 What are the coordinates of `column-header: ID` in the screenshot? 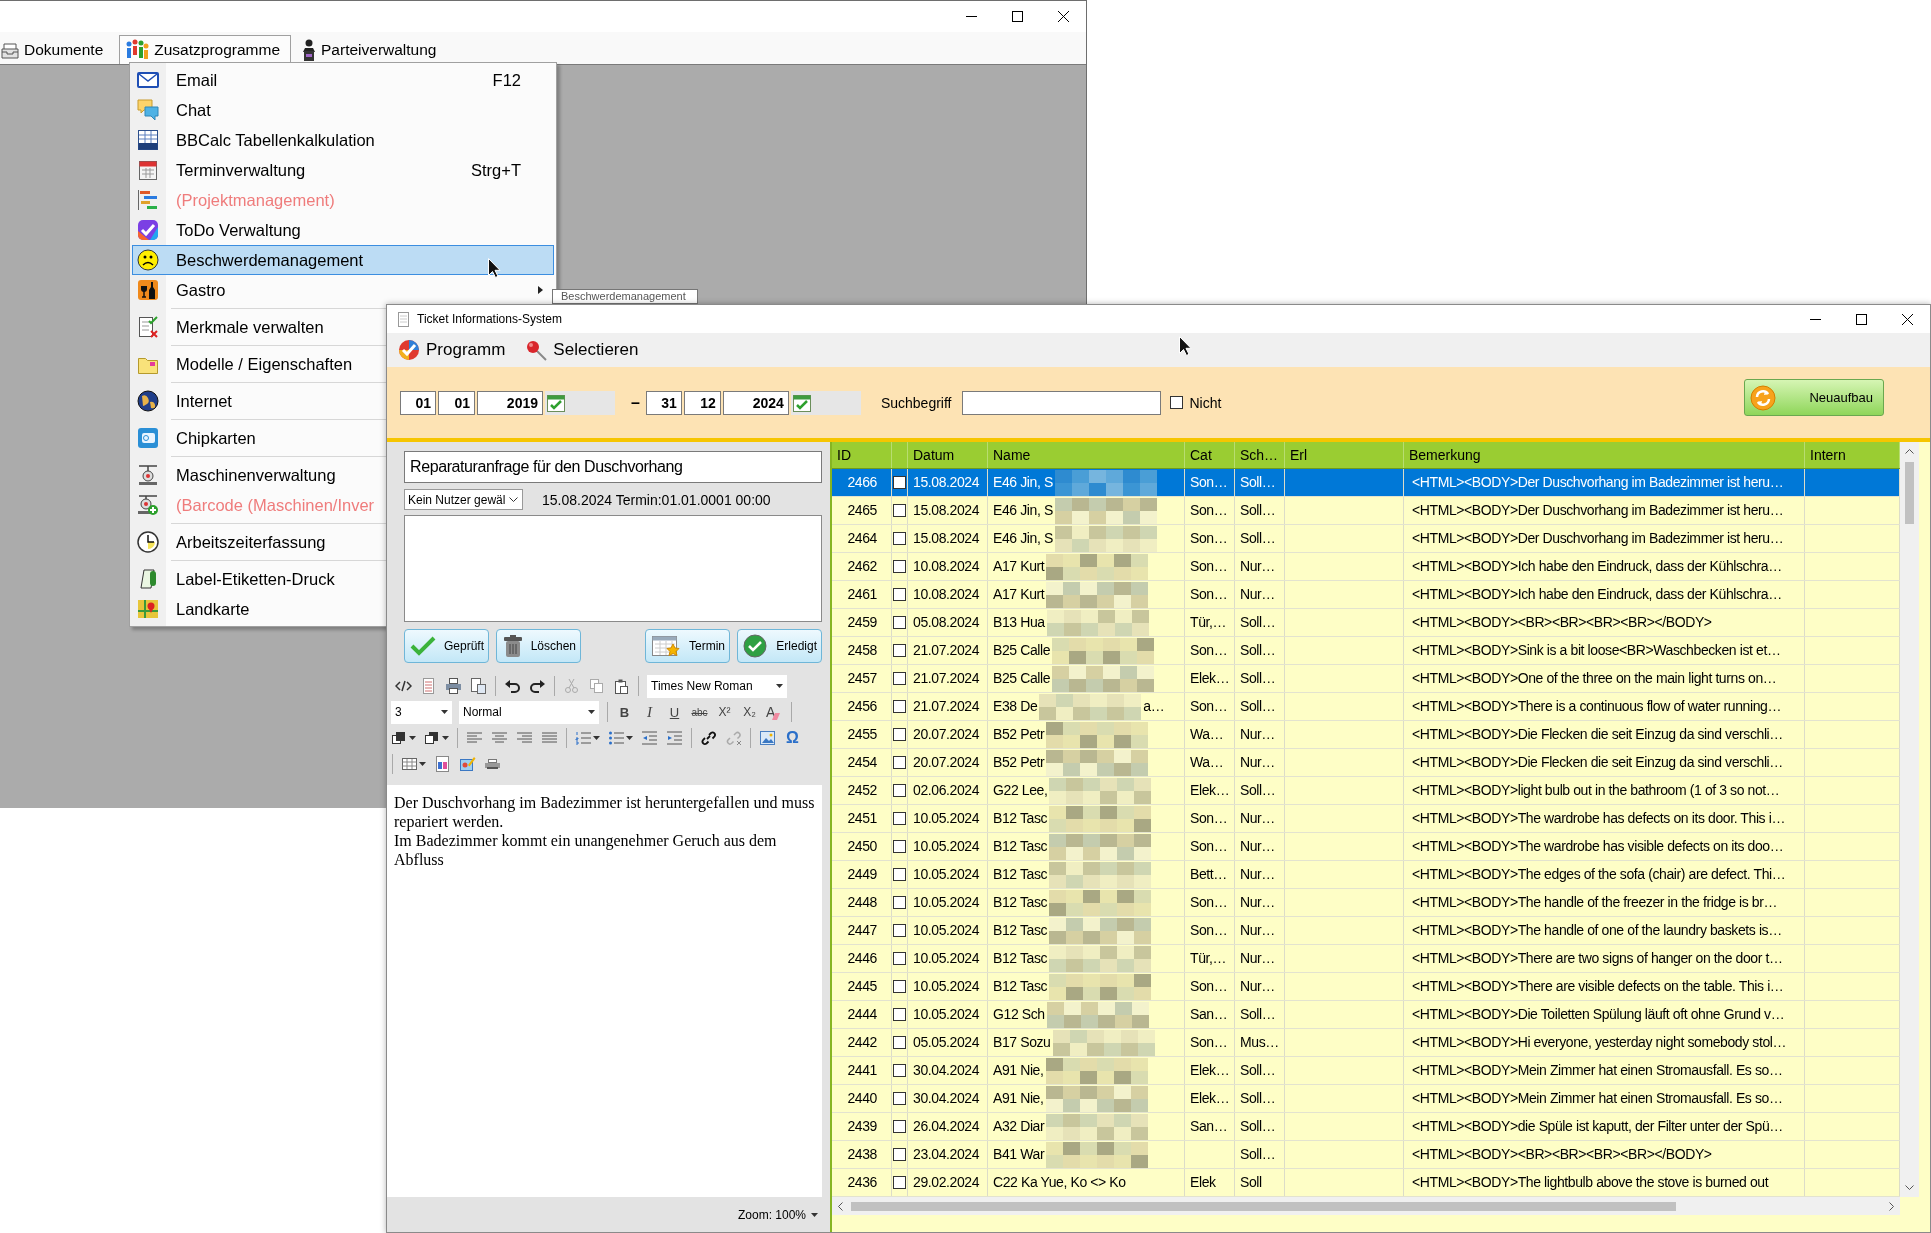 It's located at (862, 455).